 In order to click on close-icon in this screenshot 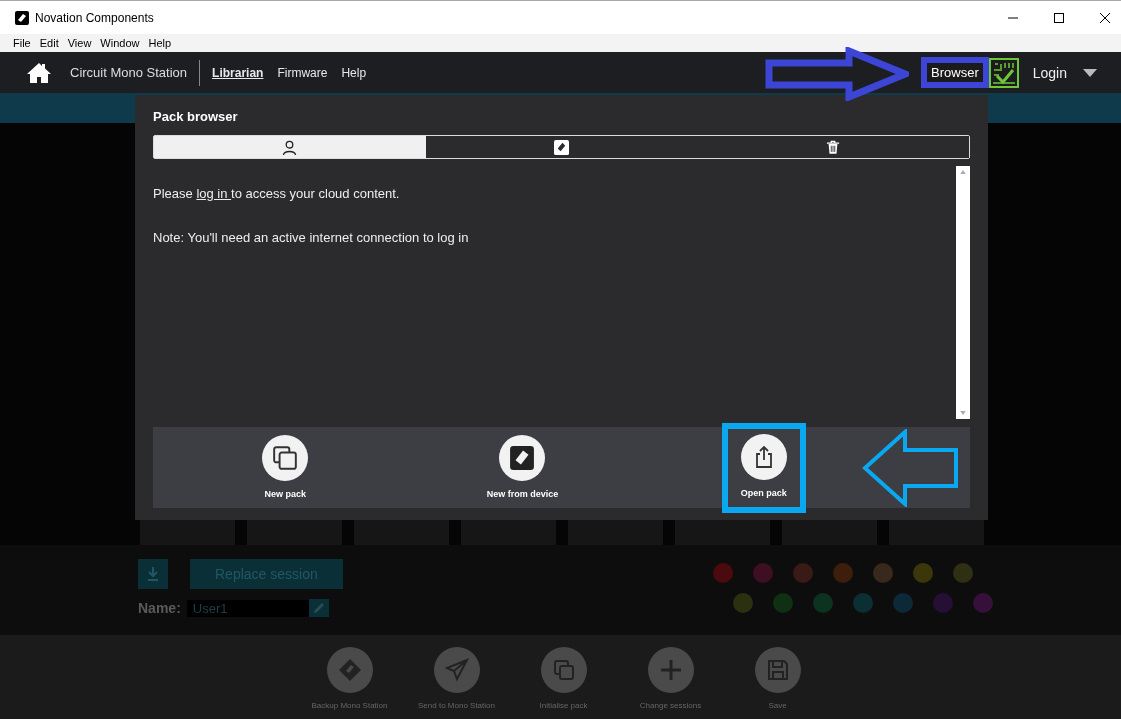, I will do `click(1105, 17)`.